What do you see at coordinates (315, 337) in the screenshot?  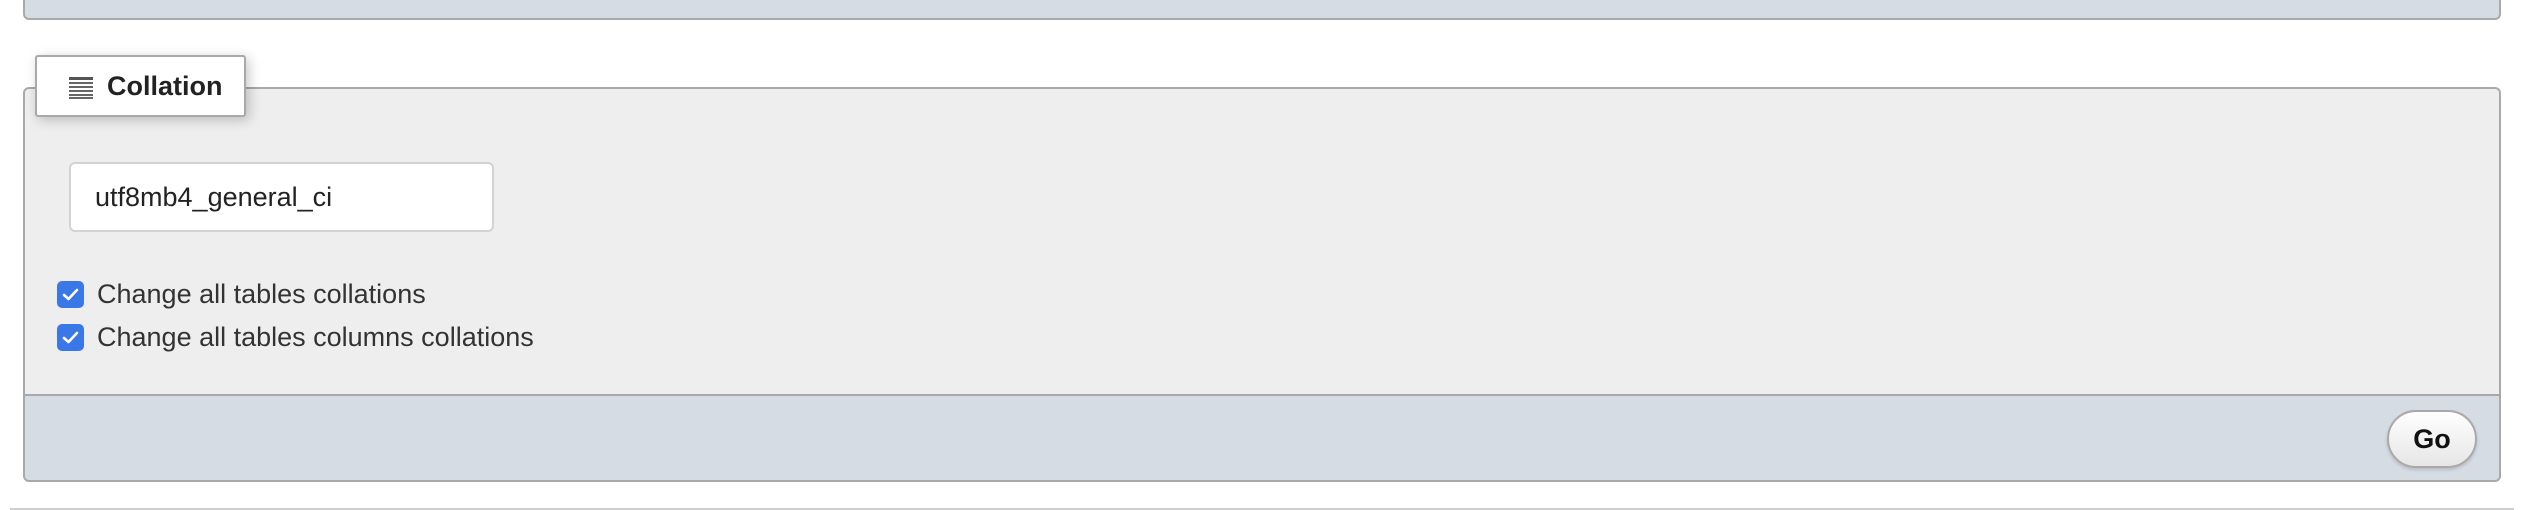 I see `change-columns-collations-label: Change all tables columns collations` at bounding box center [315, 337].